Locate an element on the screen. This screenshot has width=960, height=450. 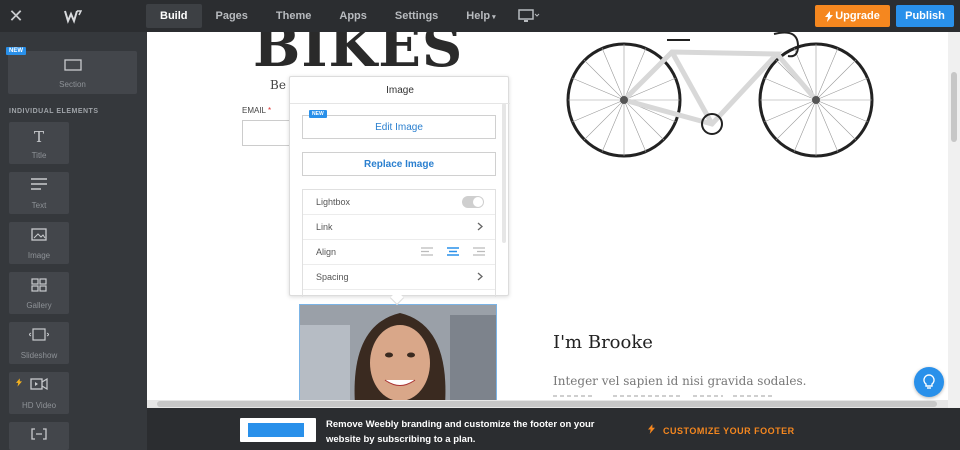
profile-photo is located at coordinates (398, 352).